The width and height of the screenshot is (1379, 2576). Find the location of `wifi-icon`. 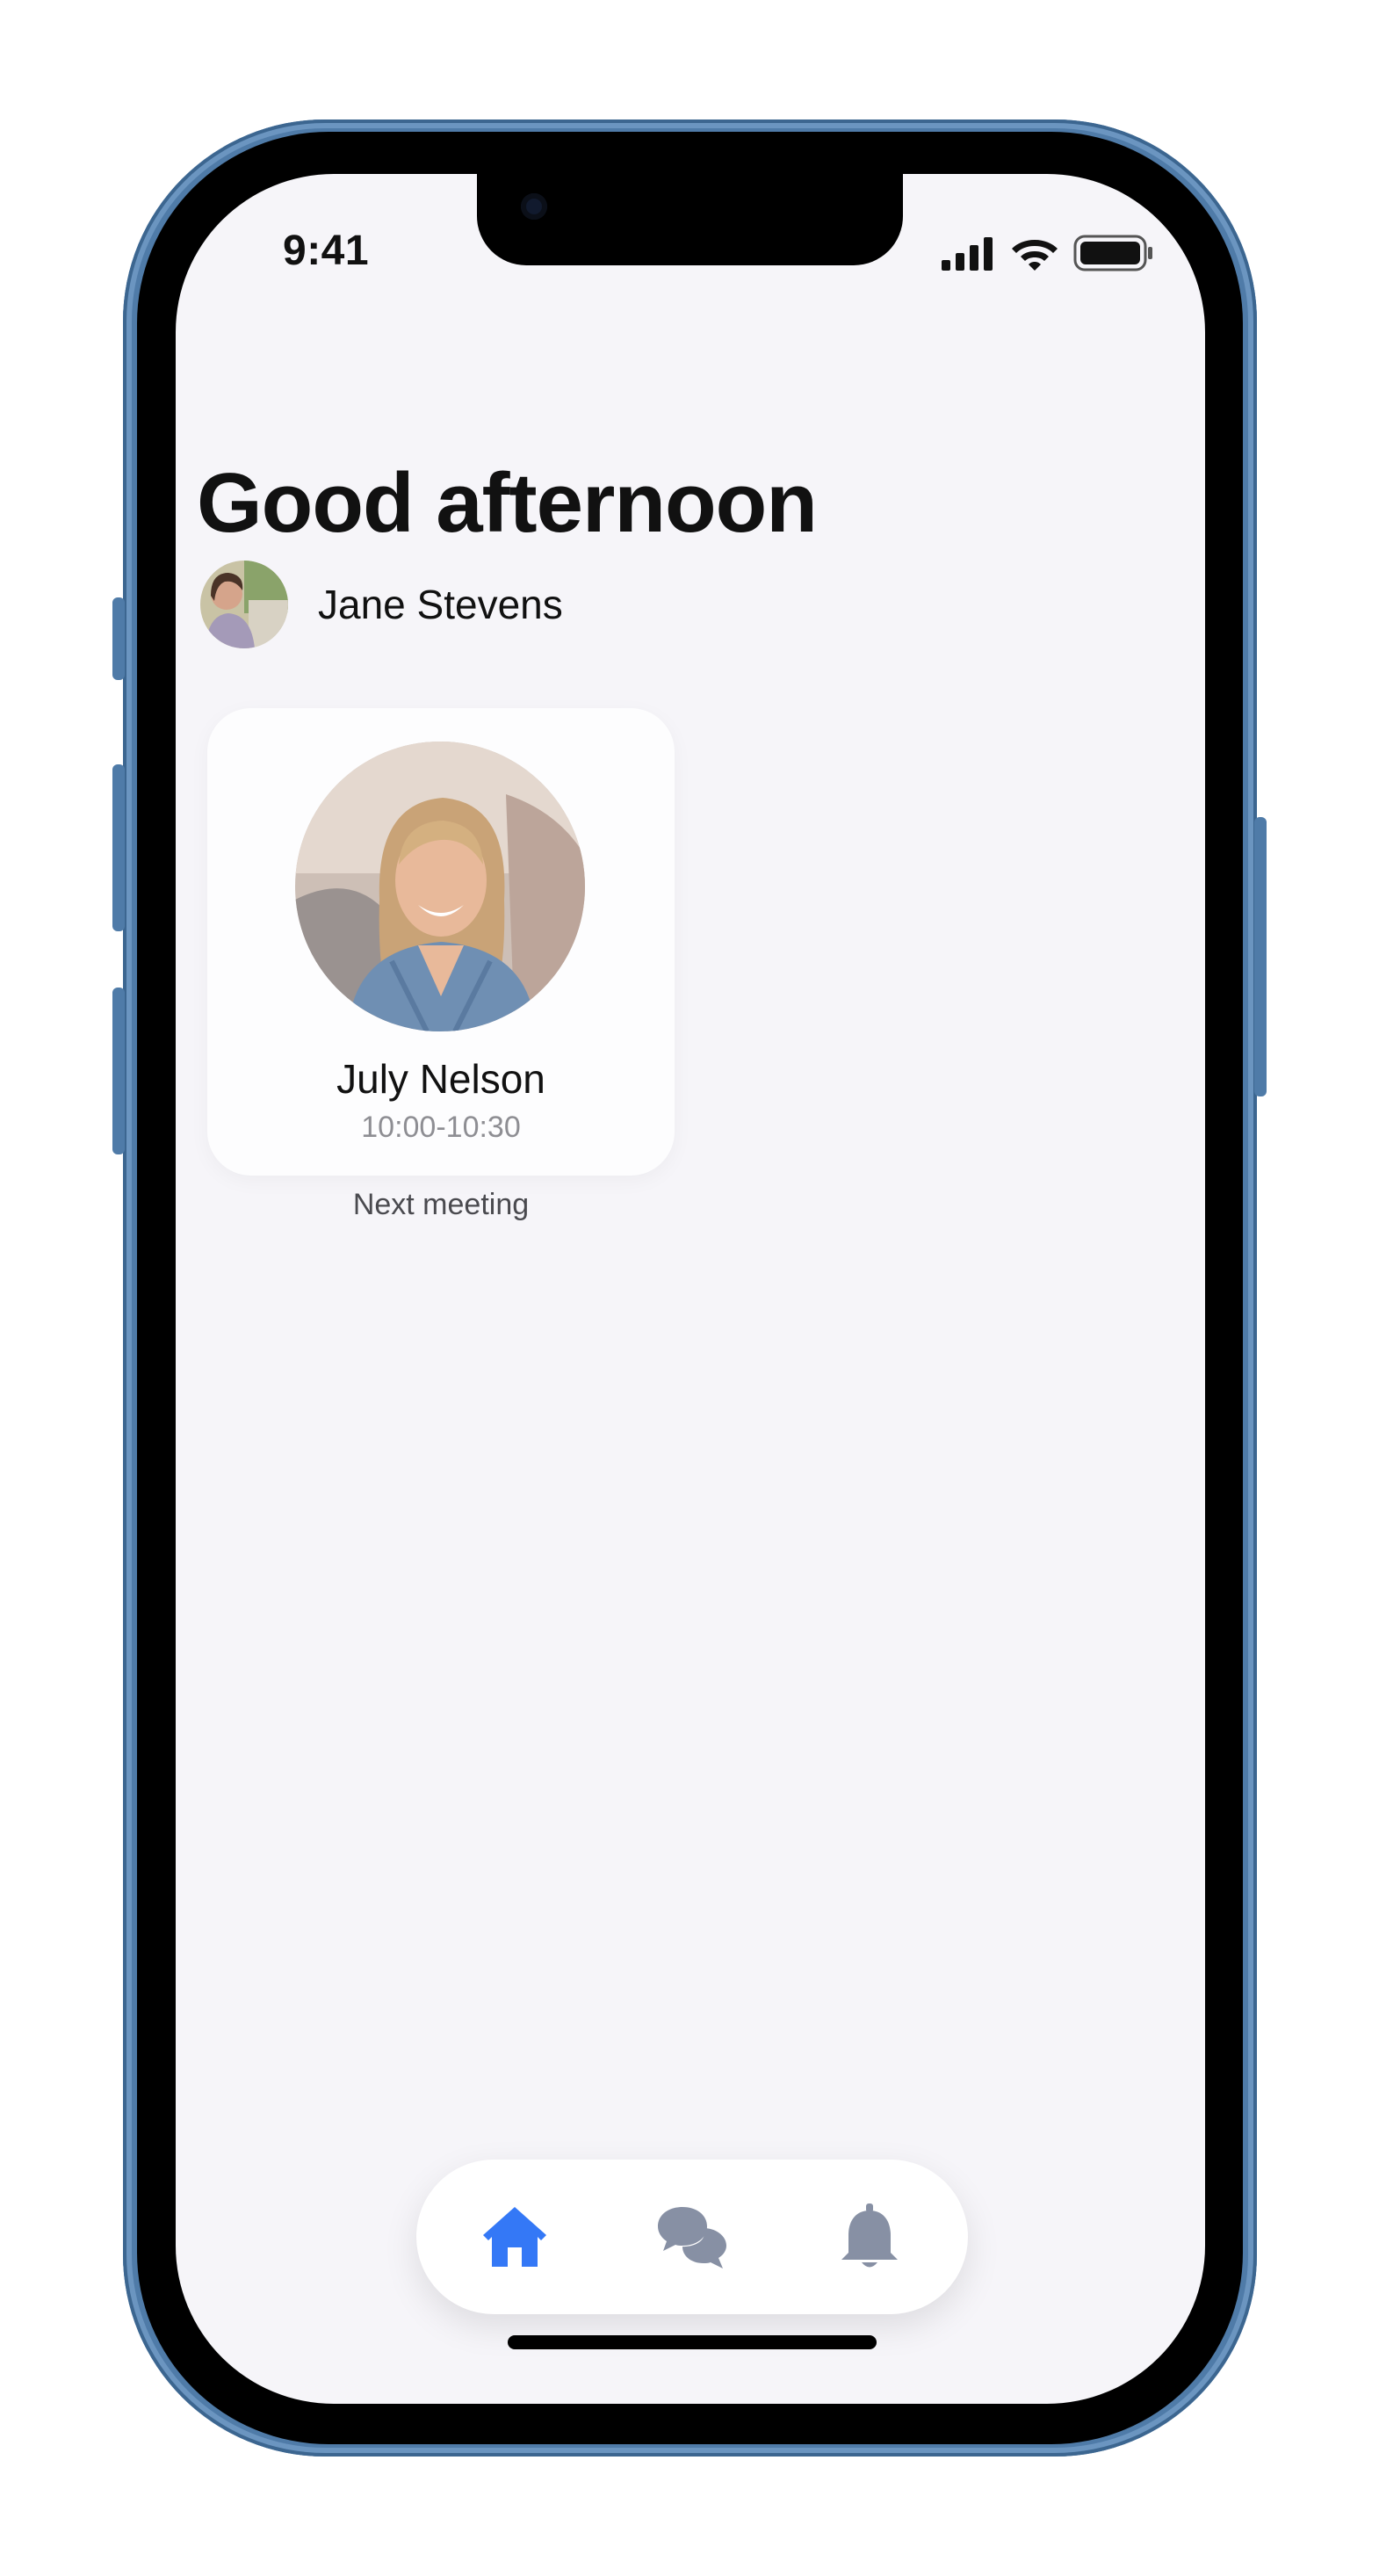

wifi-icon is located at coordinates (1035, 255).